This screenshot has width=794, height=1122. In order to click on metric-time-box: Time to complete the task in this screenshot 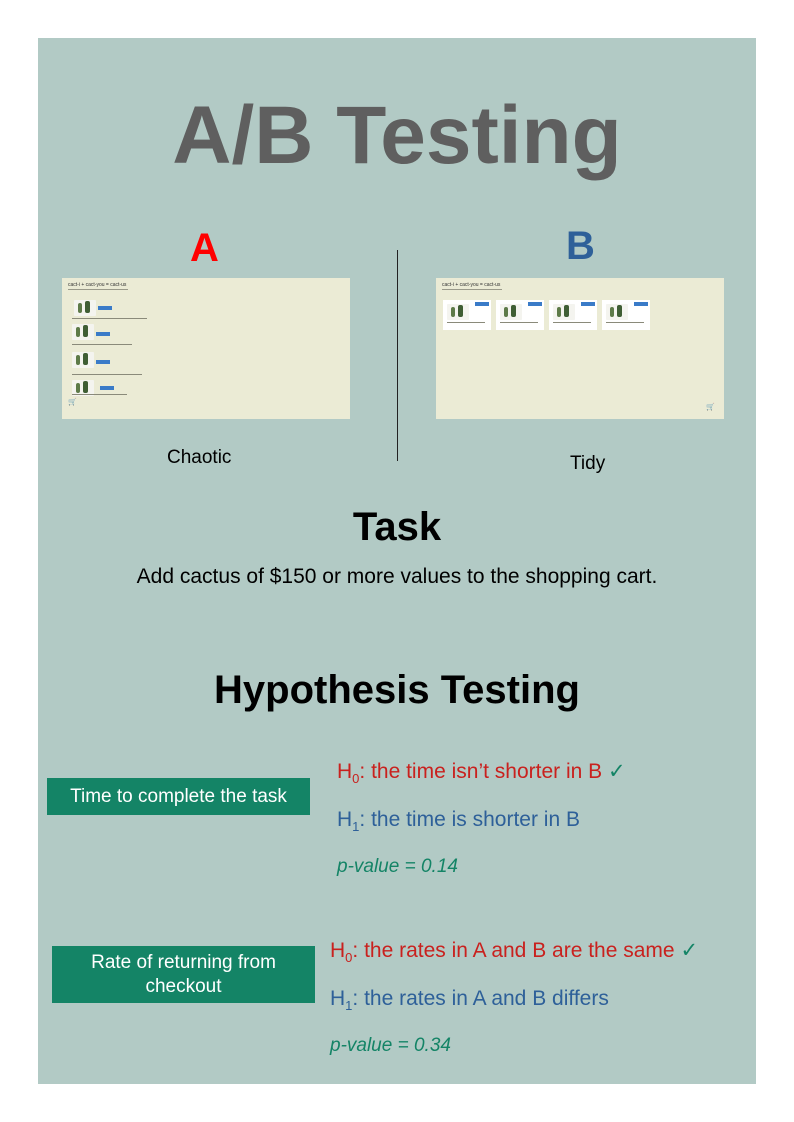, I will do `click(178, 796)`.